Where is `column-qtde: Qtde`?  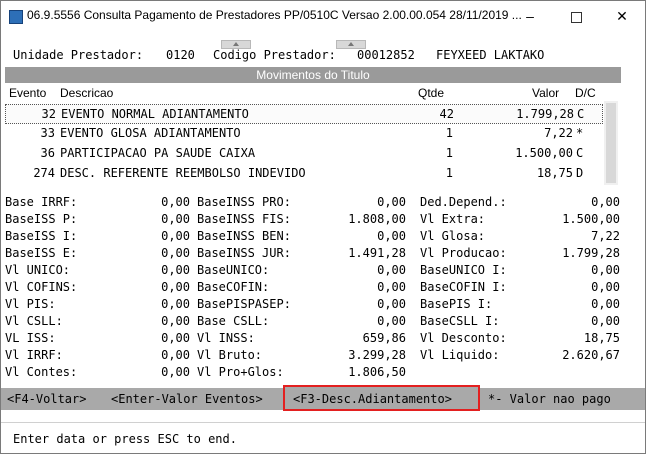 column-qtde: Qtde is located at coordinates (431, 93).